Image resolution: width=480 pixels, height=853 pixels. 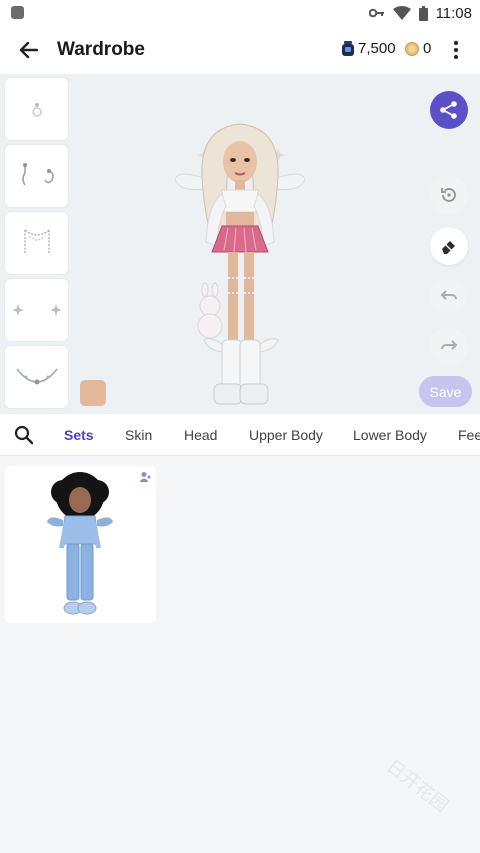 I want to click on tab-head: Head, so click(x=200, y=435).